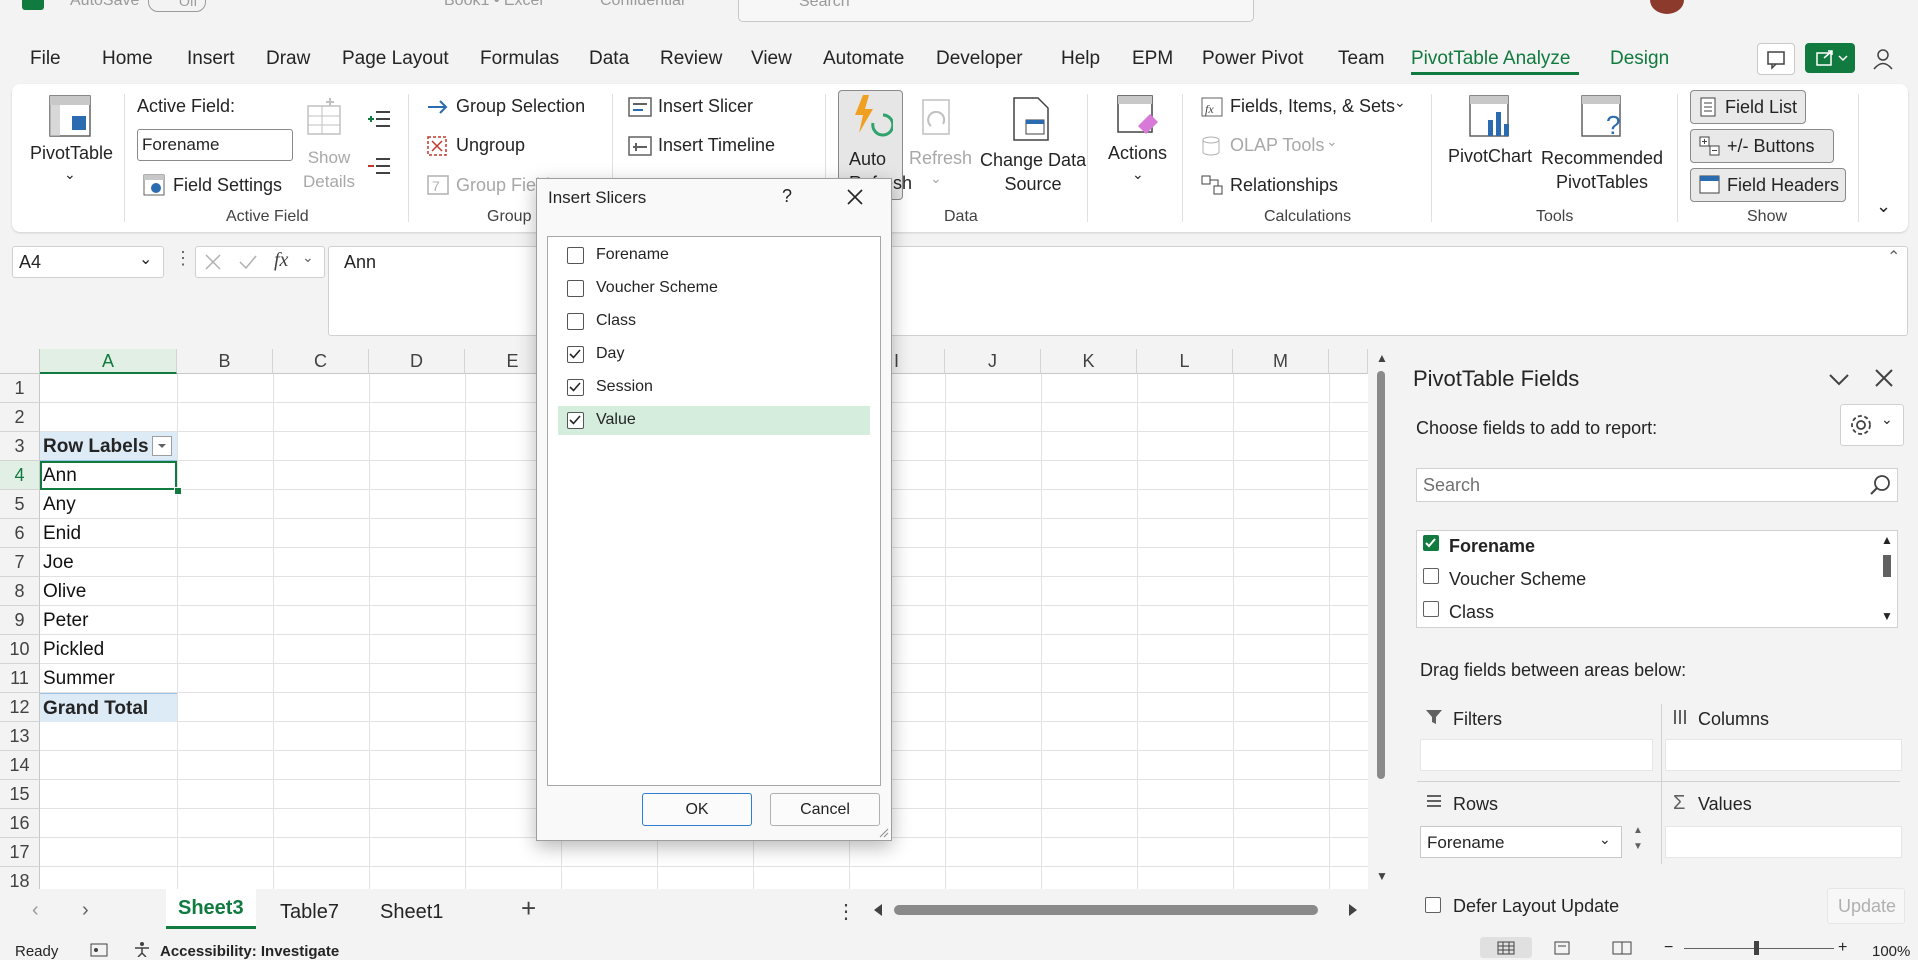  I want to click on sheet-tab: Sheet1, so click(411, 912).